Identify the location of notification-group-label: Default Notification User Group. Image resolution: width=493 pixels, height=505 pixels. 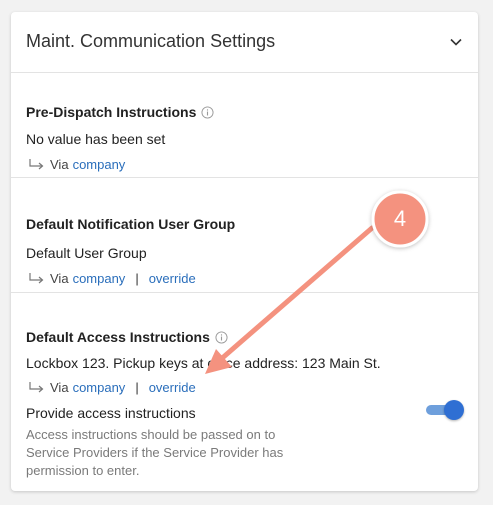
(131, 224).